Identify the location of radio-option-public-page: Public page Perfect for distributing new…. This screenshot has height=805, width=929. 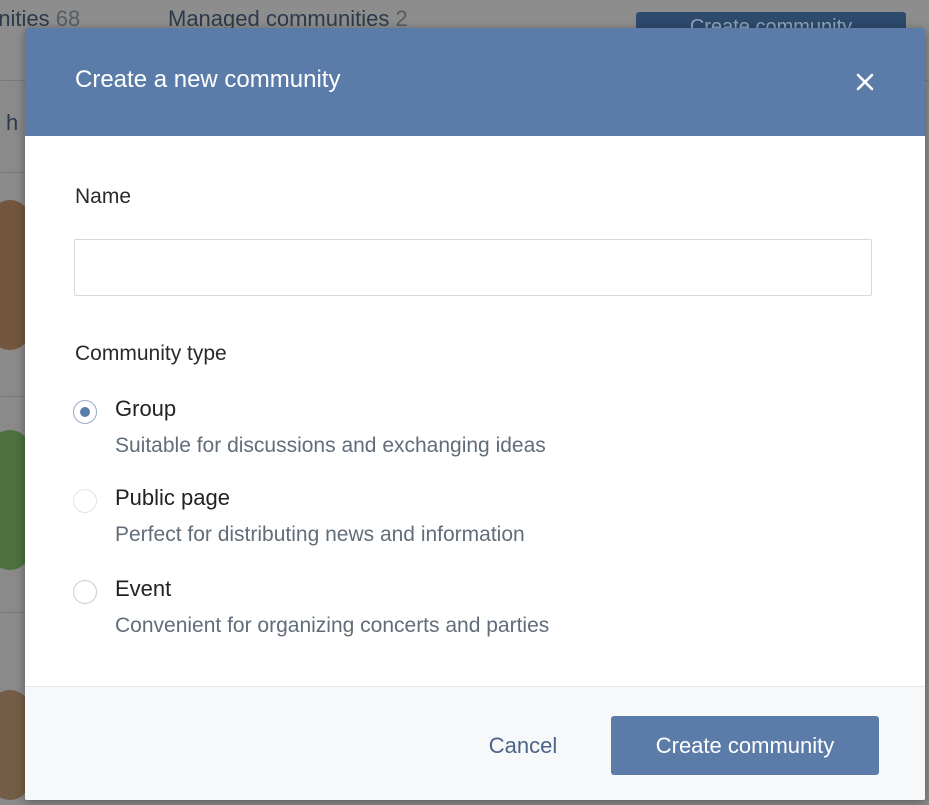
(423, 522).